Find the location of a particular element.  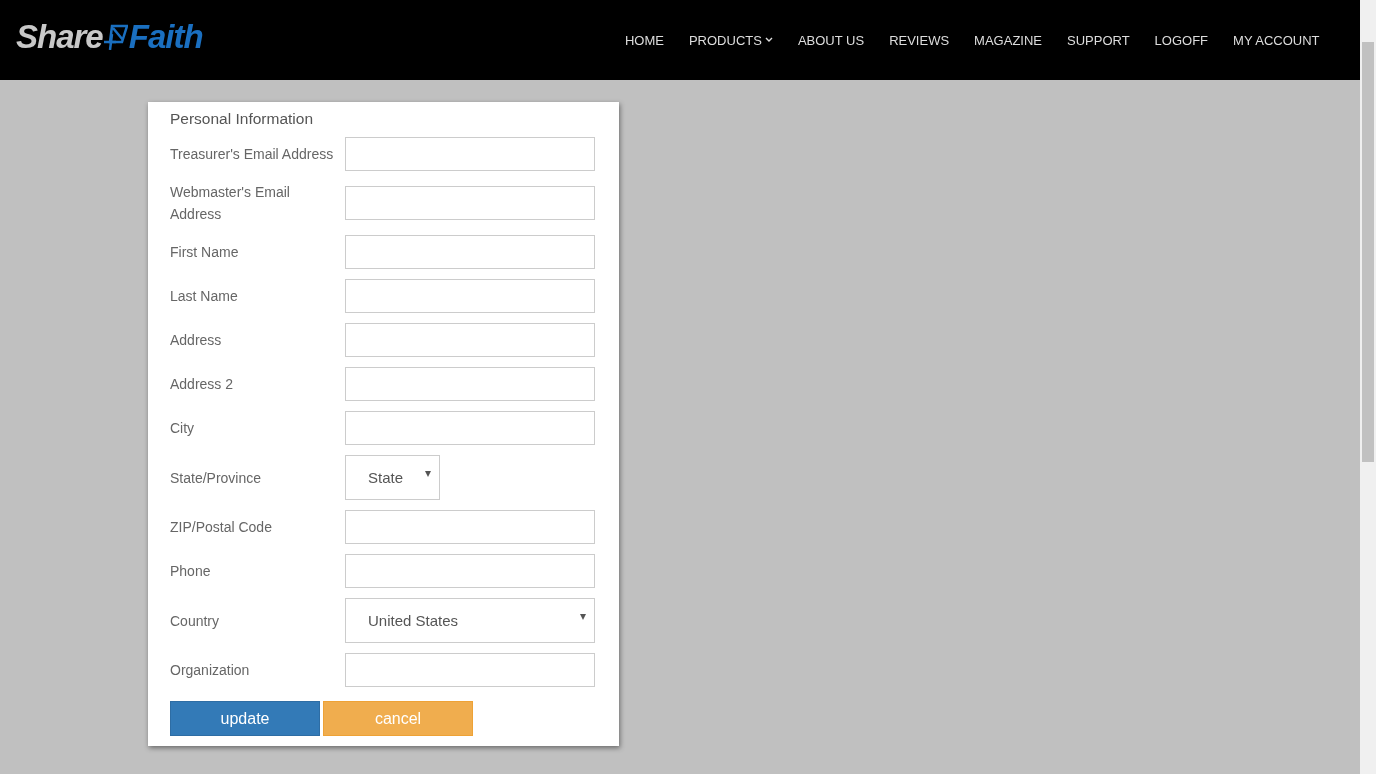

form-title: Personal Information is located at coordinates (242, 119).